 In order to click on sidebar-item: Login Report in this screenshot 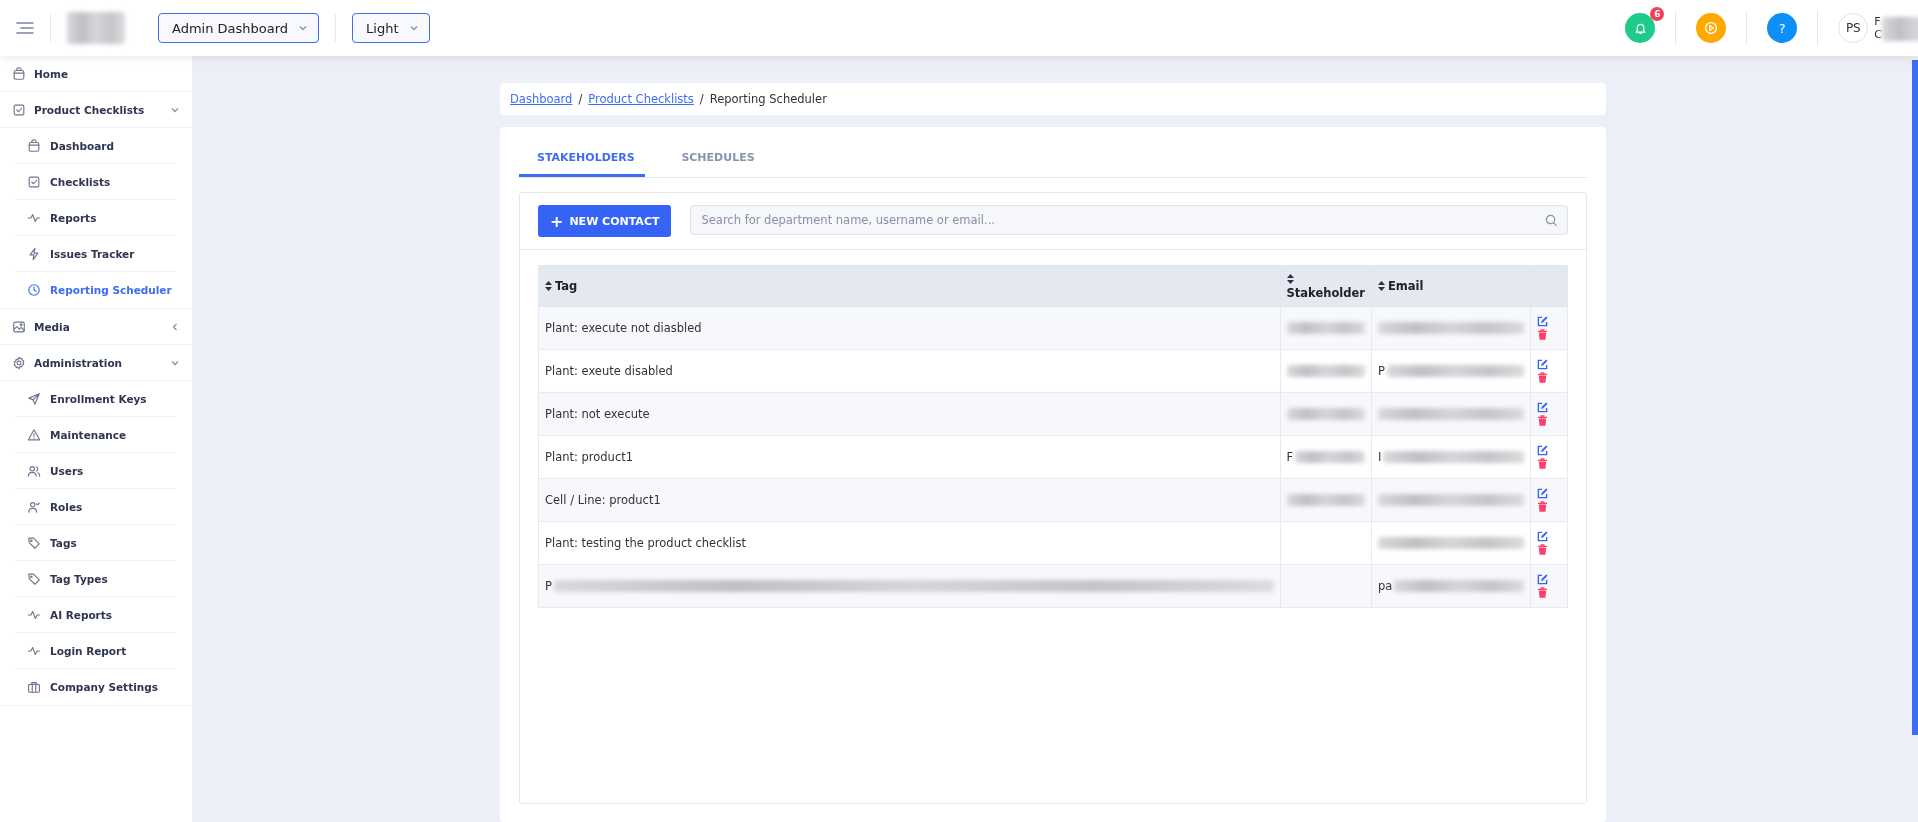, I will do `click(95, 651)`.